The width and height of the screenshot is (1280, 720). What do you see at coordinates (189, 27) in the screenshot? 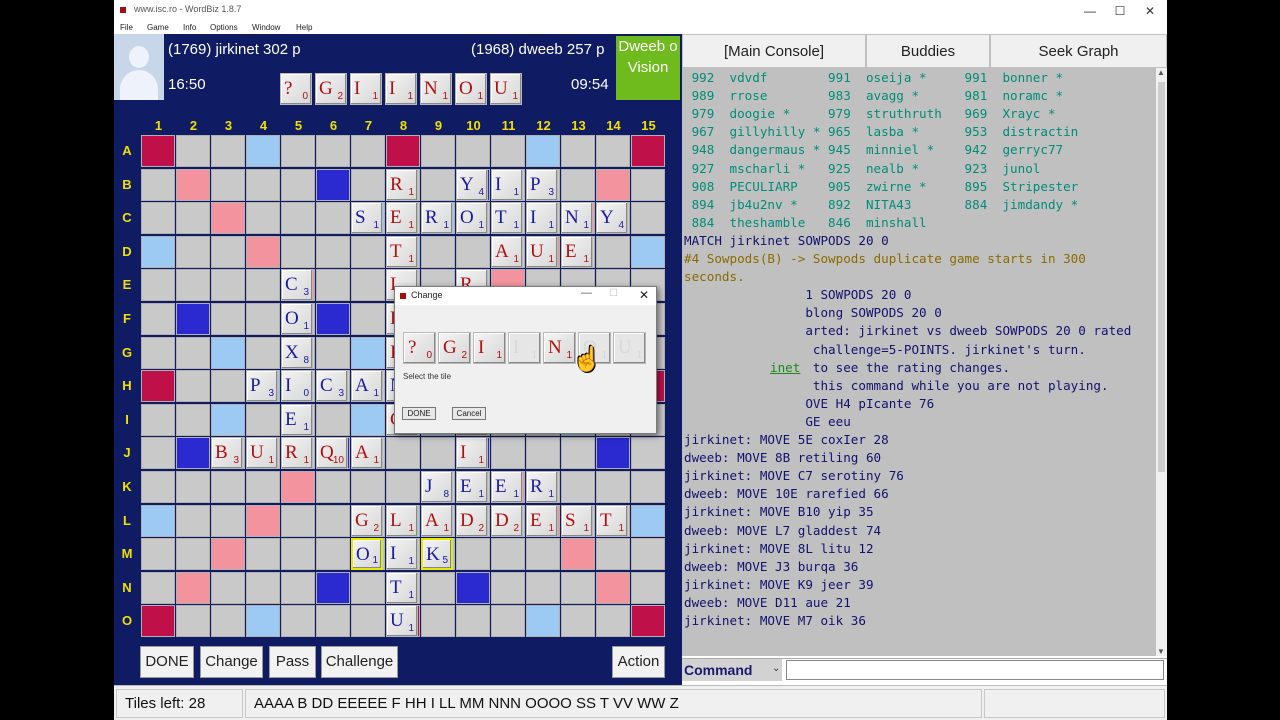
I see `menu-info: Info` at bounding box center [189, 27].